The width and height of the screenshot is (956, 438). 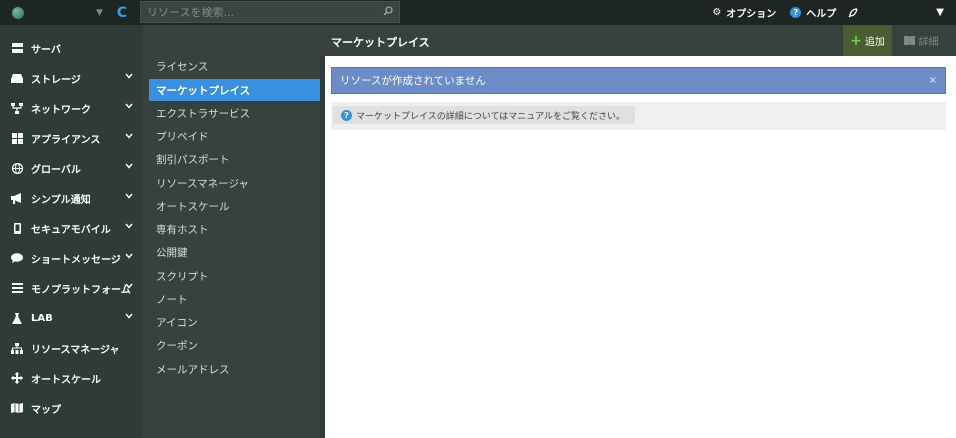 What do you see at coordinates (46, 410) in the screenshot?
I see `nav-item-label: マップ` at bounding box center [46, 410].